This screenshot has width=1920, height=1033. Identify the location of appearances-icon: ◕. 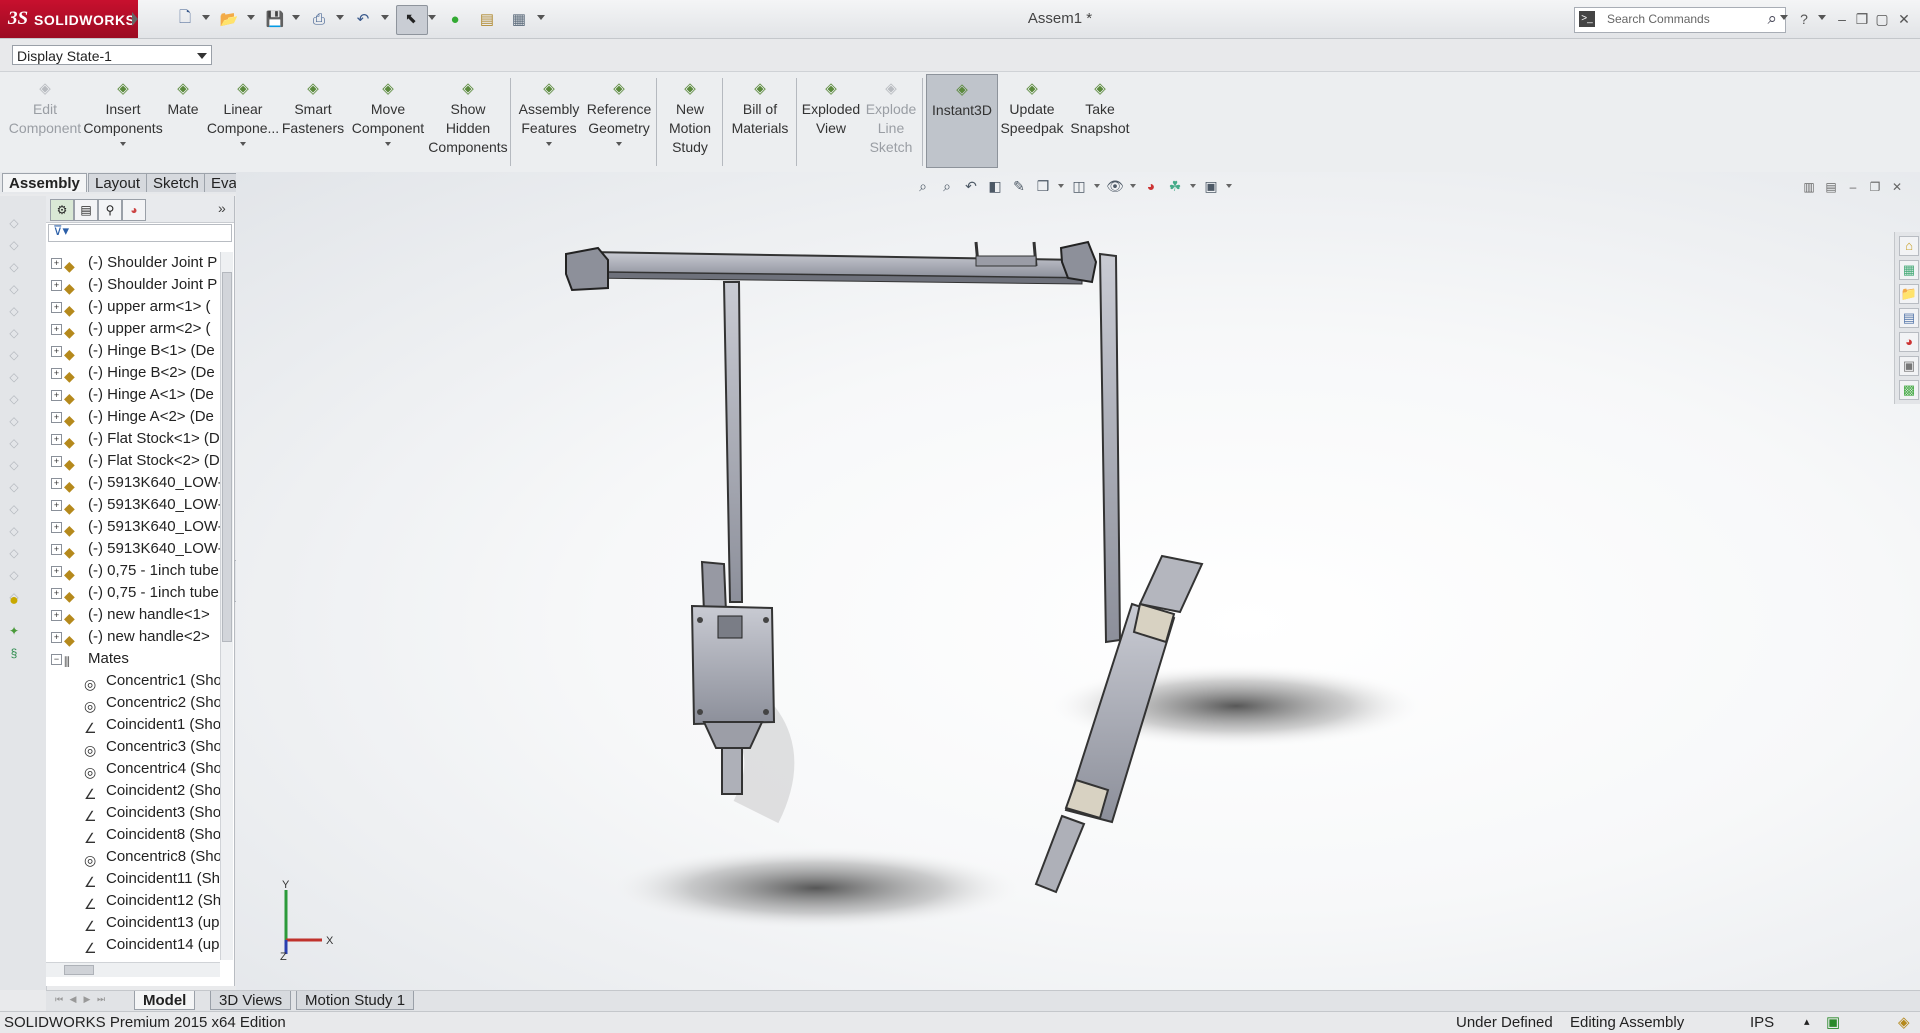
(1909, 342).